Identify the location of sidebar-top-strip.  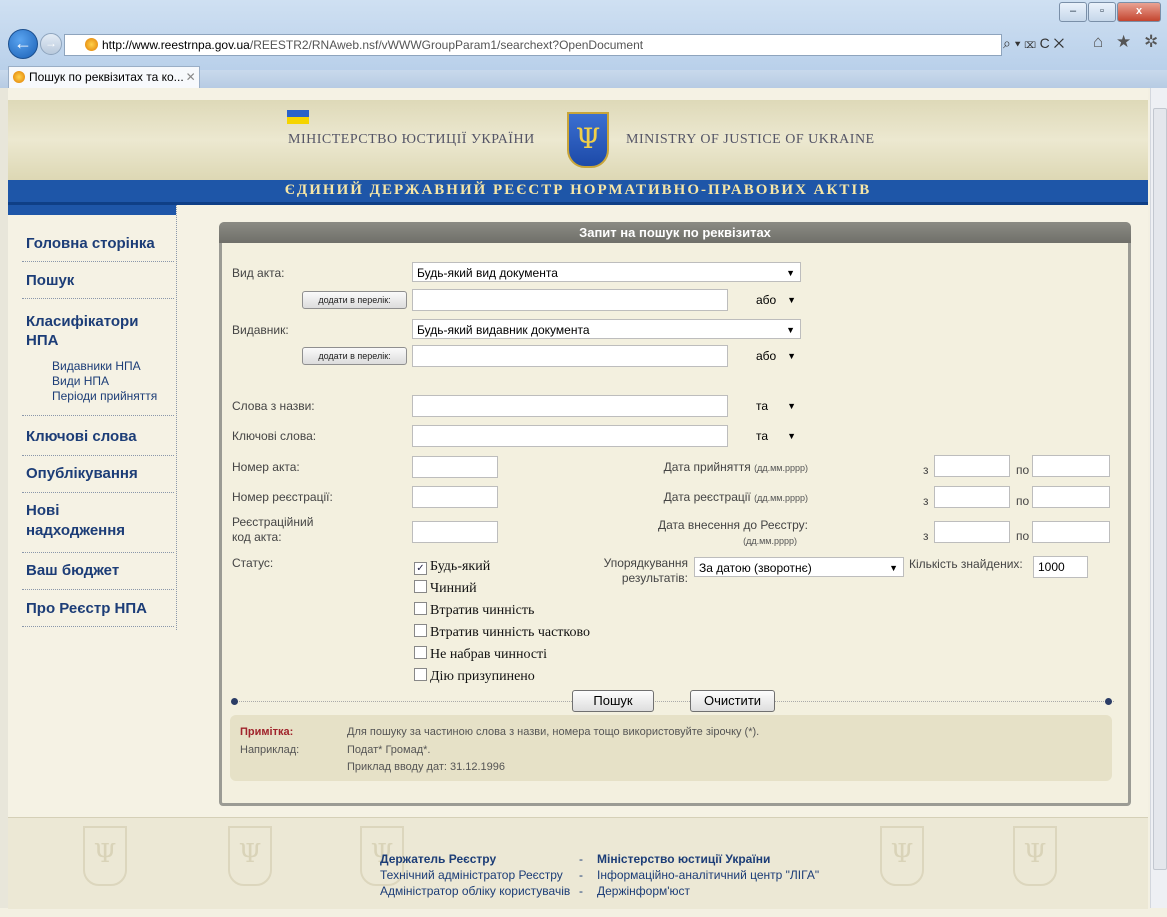
(92, 210).